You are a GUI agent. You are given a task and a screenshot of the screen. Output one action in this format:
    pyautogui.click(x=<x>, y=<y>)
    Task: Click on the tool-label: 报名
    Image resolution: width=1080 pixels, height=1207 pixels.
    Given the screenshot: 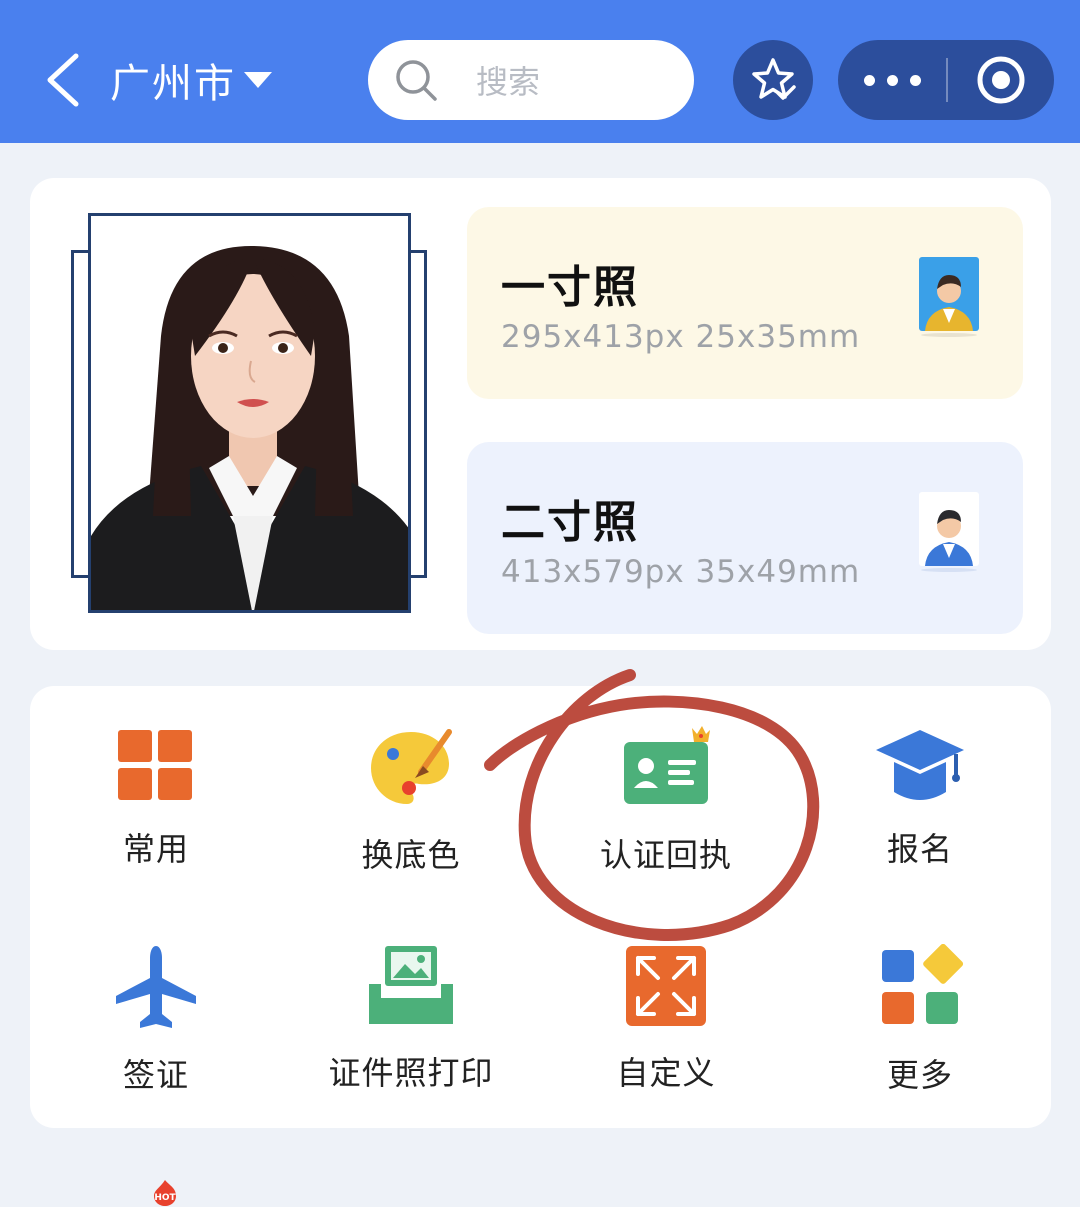 What is the action you would take?
    pyautogui.click(x=919, y=849)
    